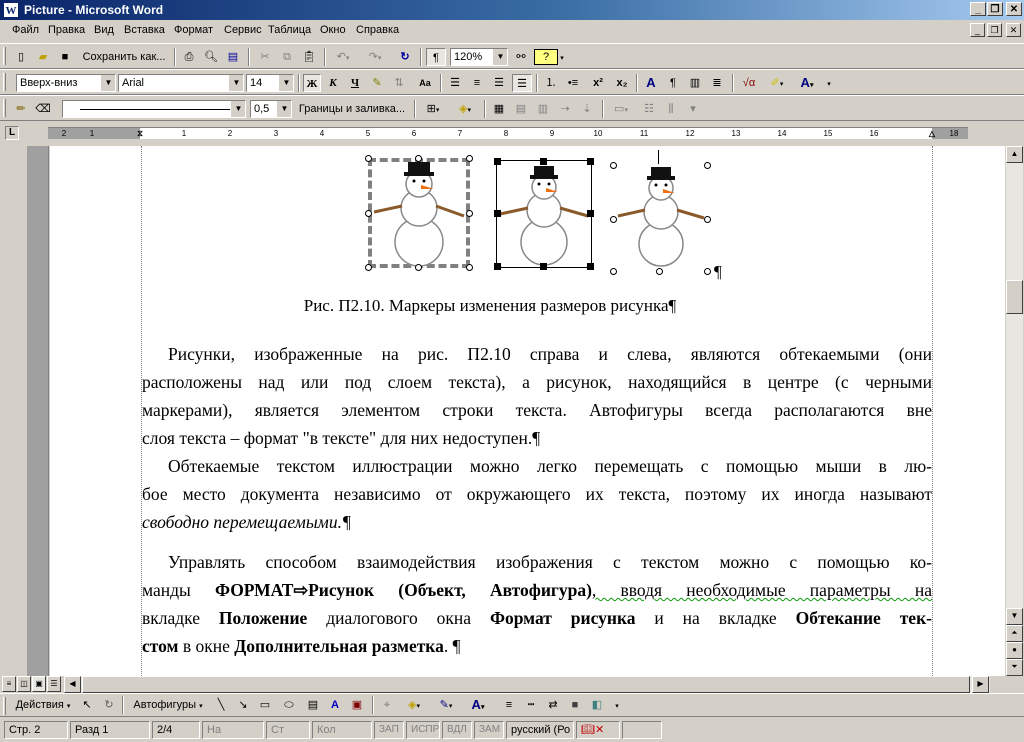  Describe the element at coordinates (978, 9) in the screenshot. I see `minimize-button: _` at that location.